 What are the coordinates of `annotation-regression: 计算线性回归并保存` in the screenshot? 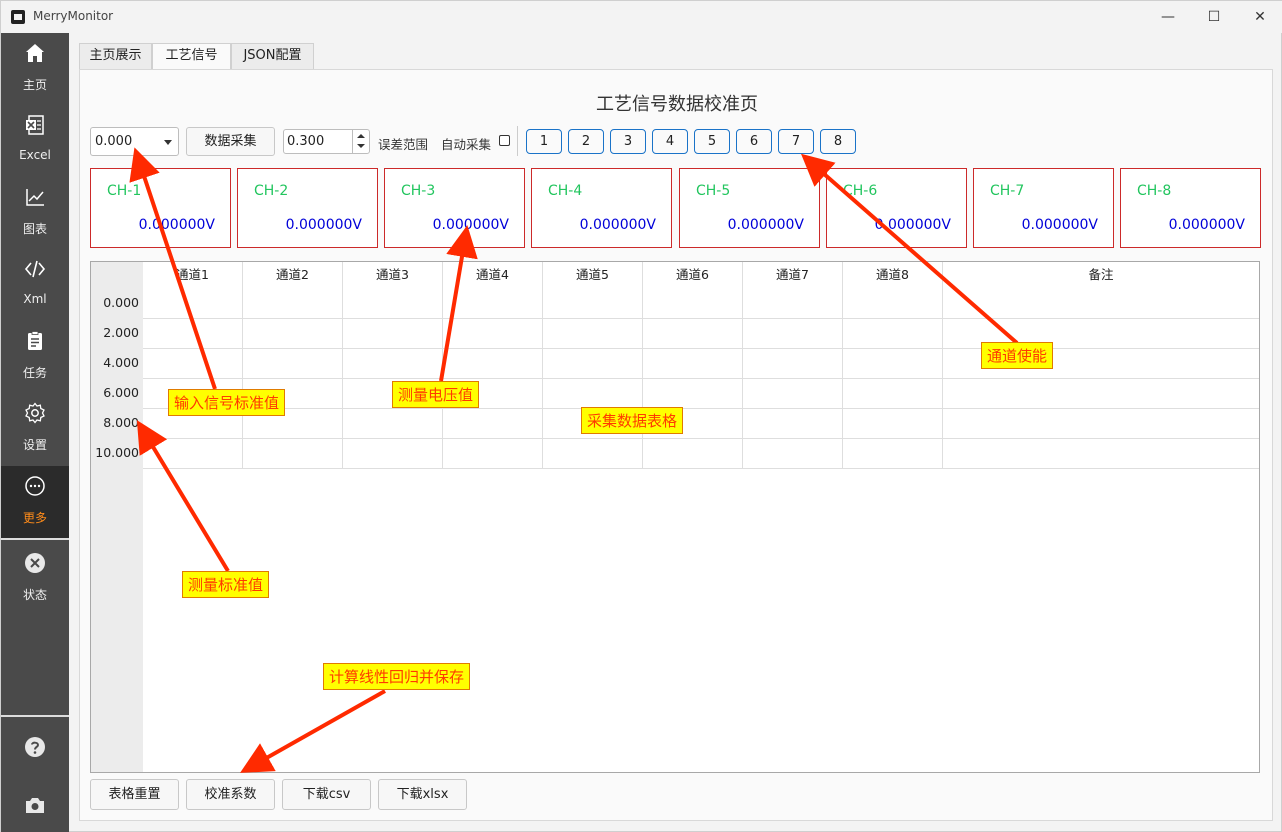 It's located at (397, 676).